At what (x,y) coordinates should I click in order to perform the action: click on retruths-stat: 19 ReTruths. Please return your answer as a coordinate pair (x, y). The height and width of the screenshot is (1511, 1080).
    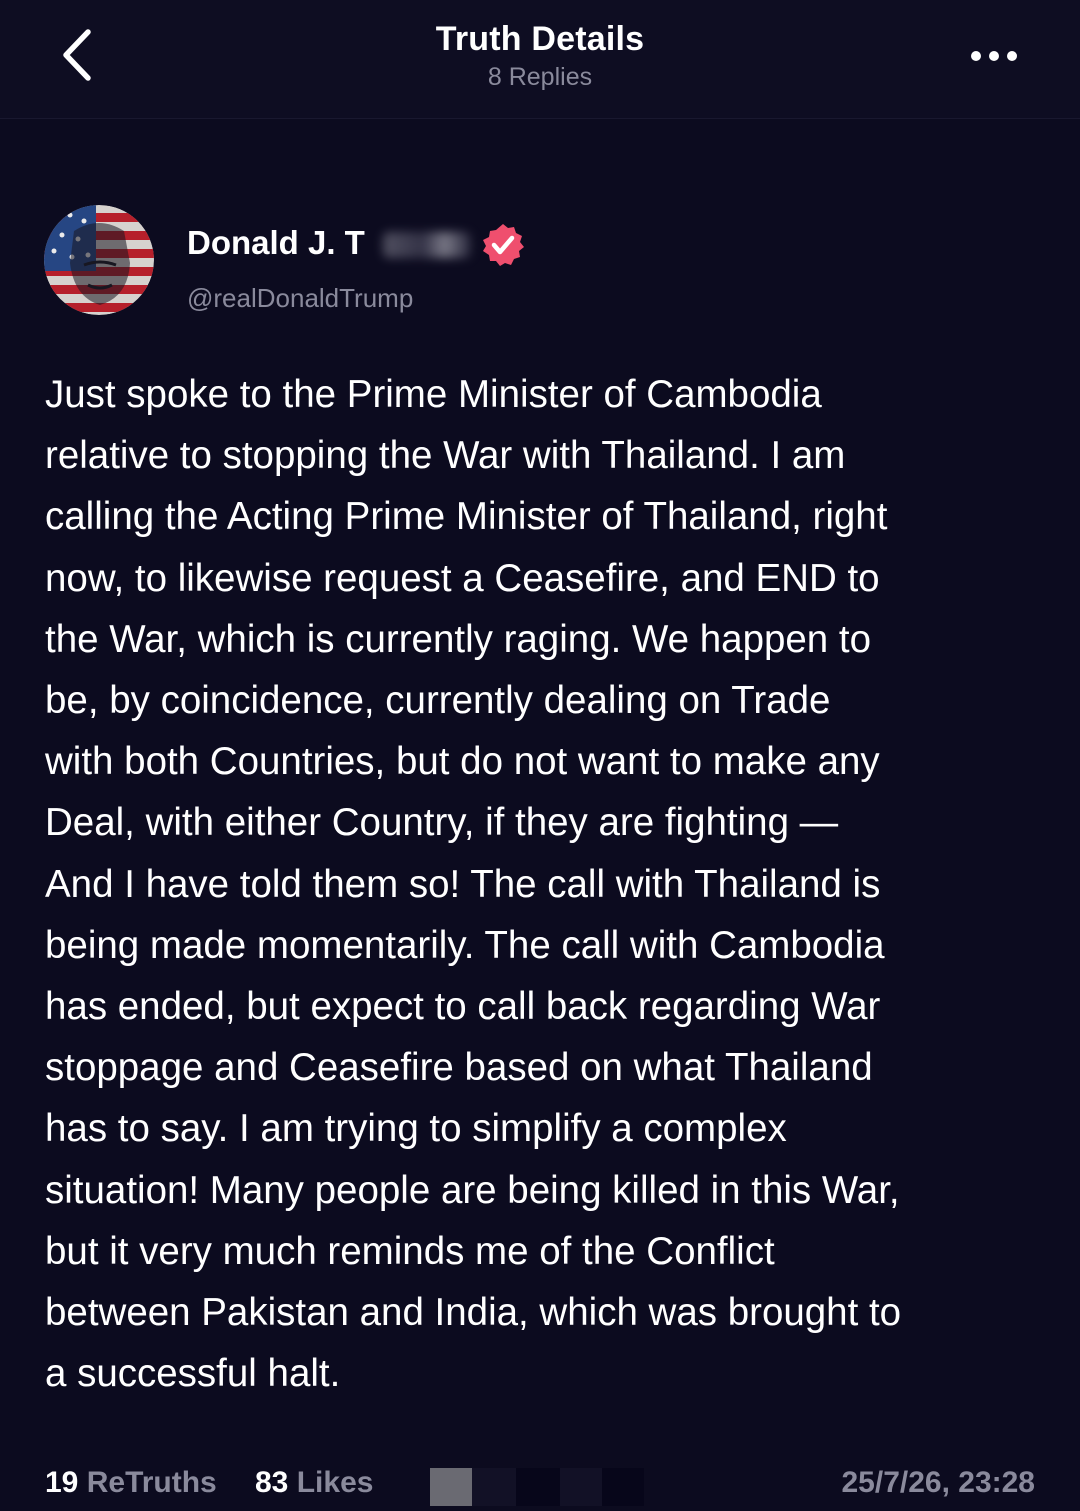
    Looking at the image, I should click on (131, 1483).